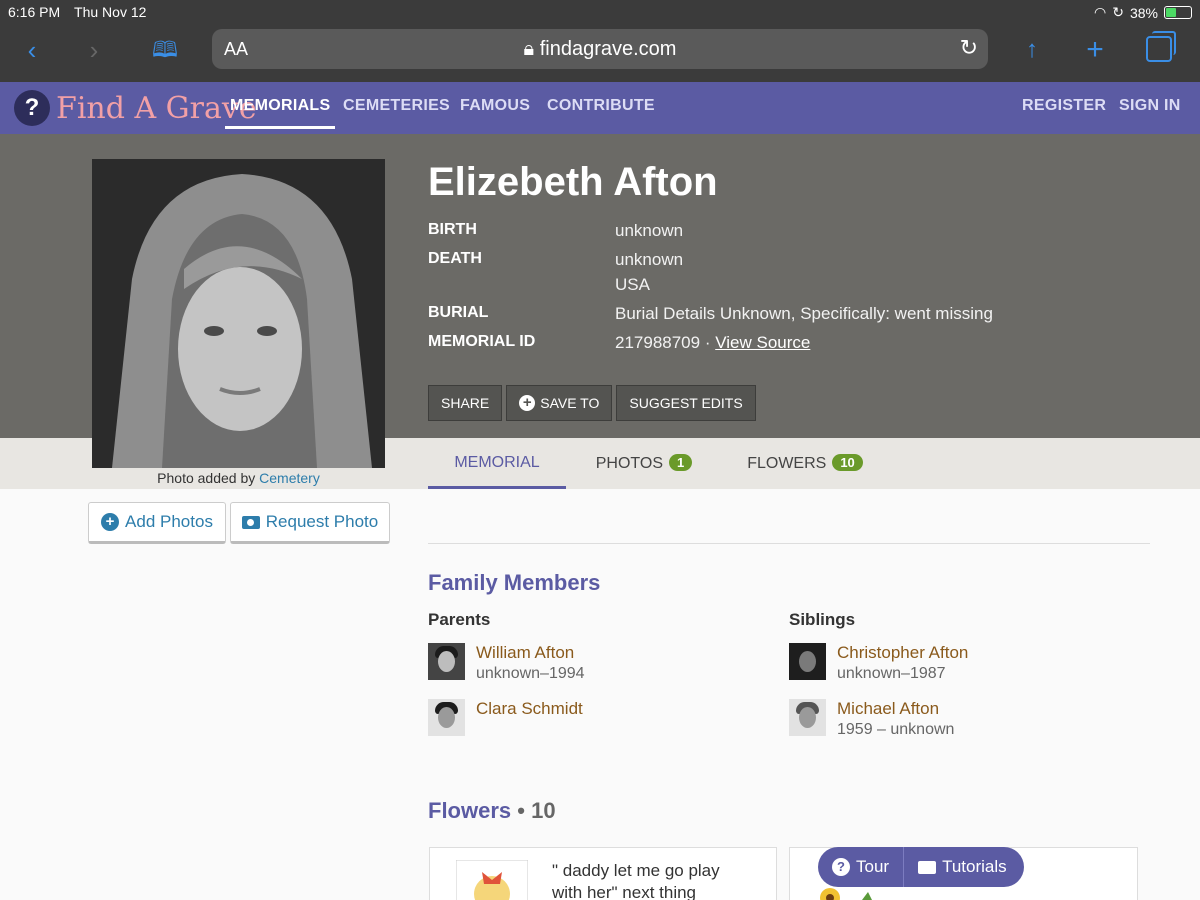 Image resolution: width=1200 pixels, height=900 pixels. What do you see at coordinates (492, 880) in the screenshot?
I see `flower-image` at bounding box center [492, 880].